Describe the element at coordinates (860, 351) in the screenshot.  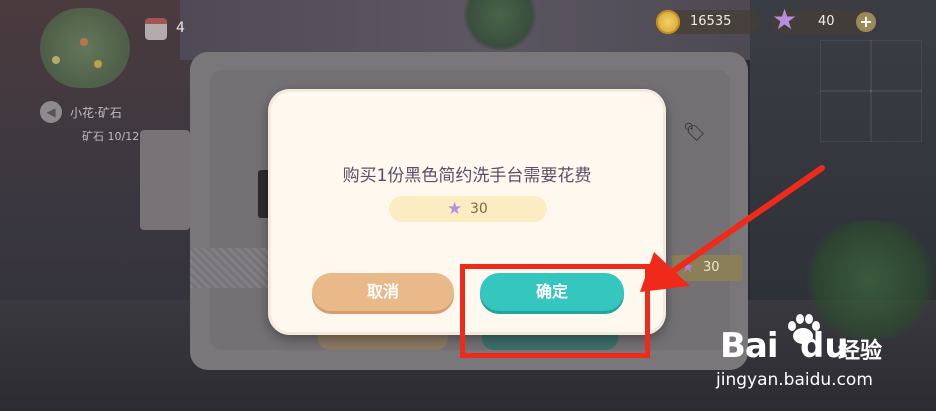
I see `watermark-jingyan: 经验` at that location.